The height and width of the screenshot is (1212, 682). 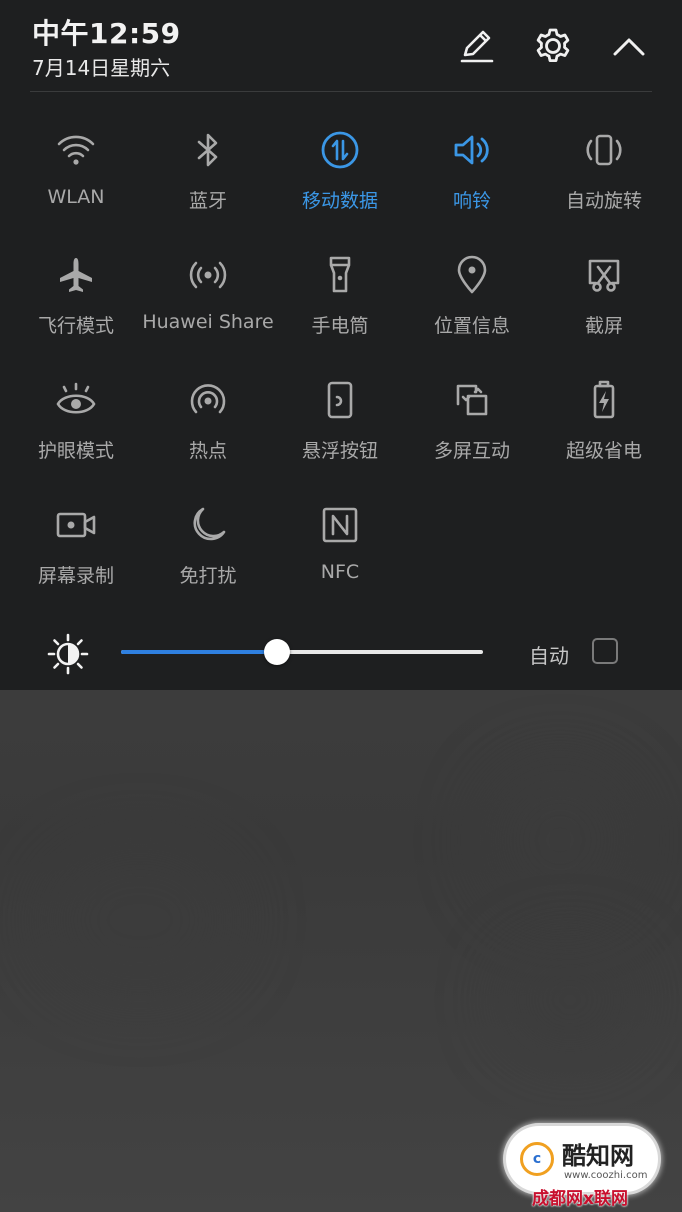 I want to click on tile-flashlight: 手电筒, so click(x=340, y=292).